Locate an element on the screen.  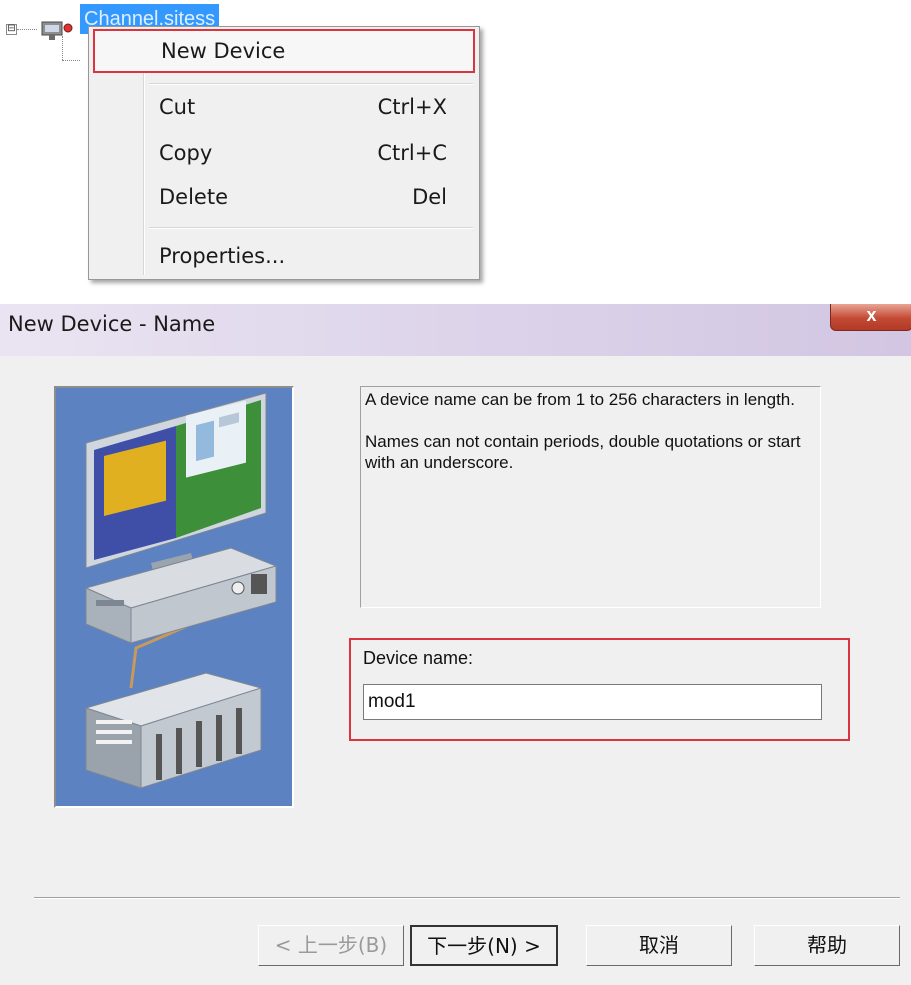
device-name-group: Device name: is located at coordinates (599, 689).